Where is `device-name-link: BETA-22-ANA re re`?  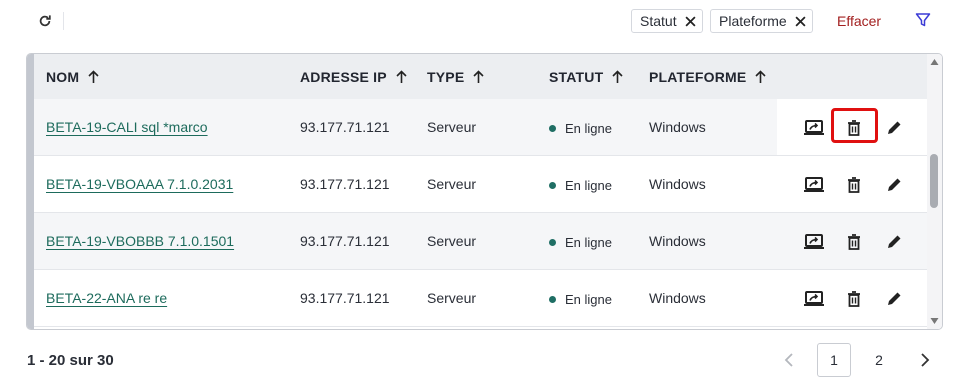 device-name-link: BETA-22-ANA re re is located at coordinates (106, 298).